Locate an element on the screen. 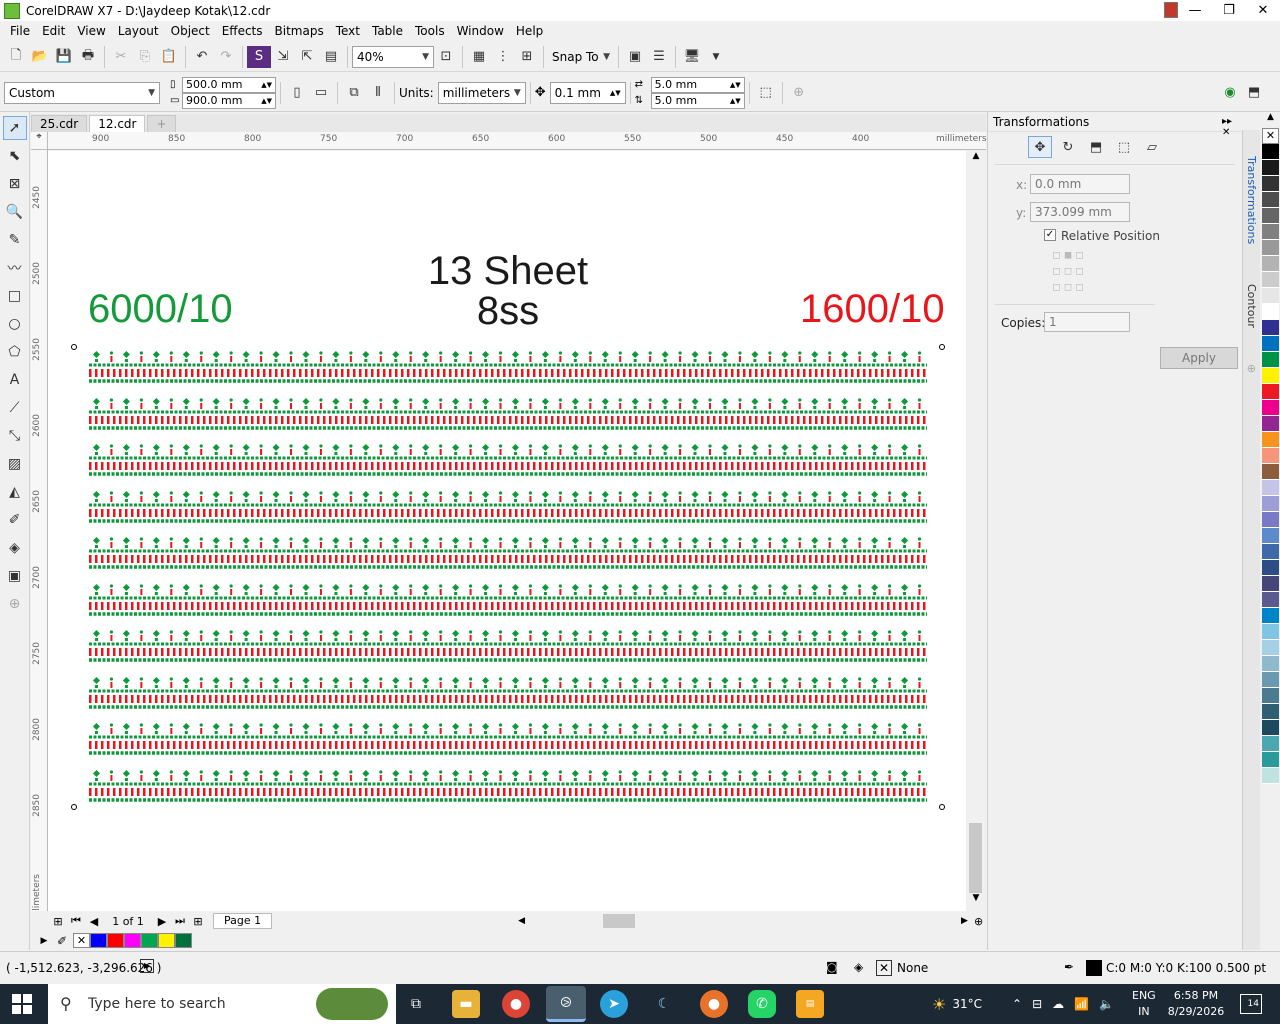  redo-icon: ↷ is located at coordinates (226, 57).